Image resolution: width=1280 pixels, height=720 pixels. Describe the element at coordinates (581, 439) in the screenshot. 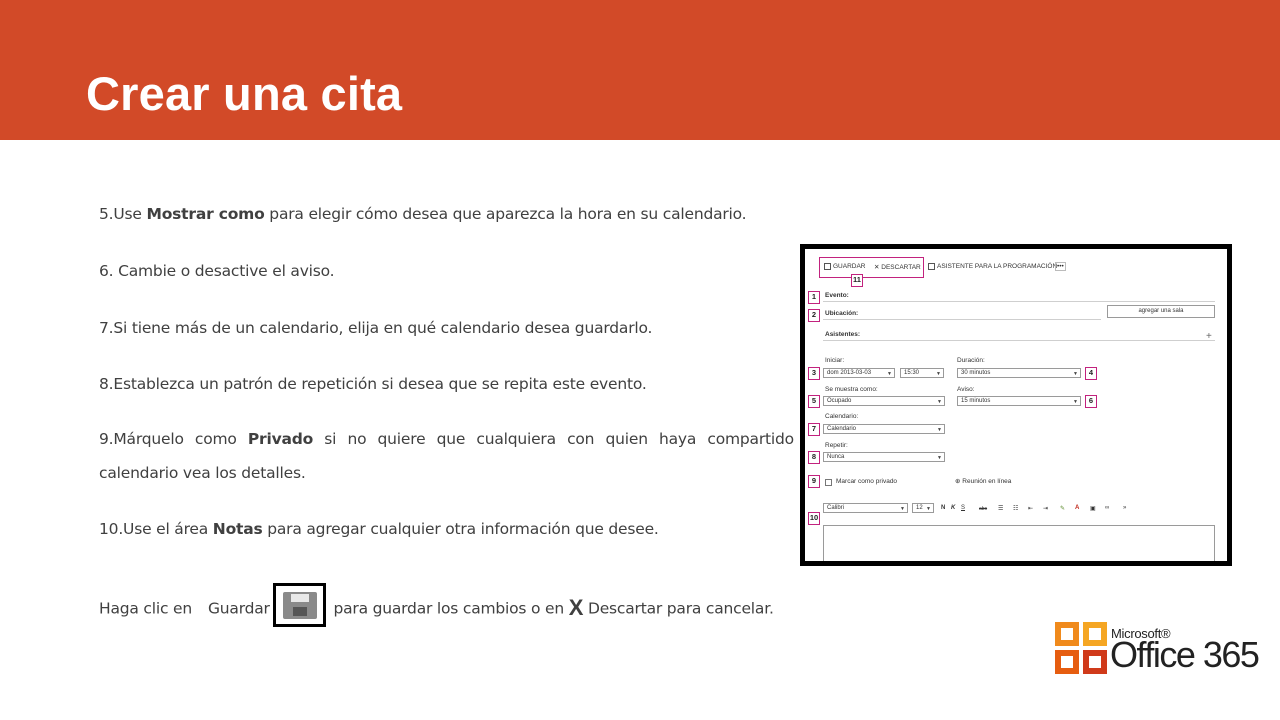

I see `step-9-word: con` at that location.